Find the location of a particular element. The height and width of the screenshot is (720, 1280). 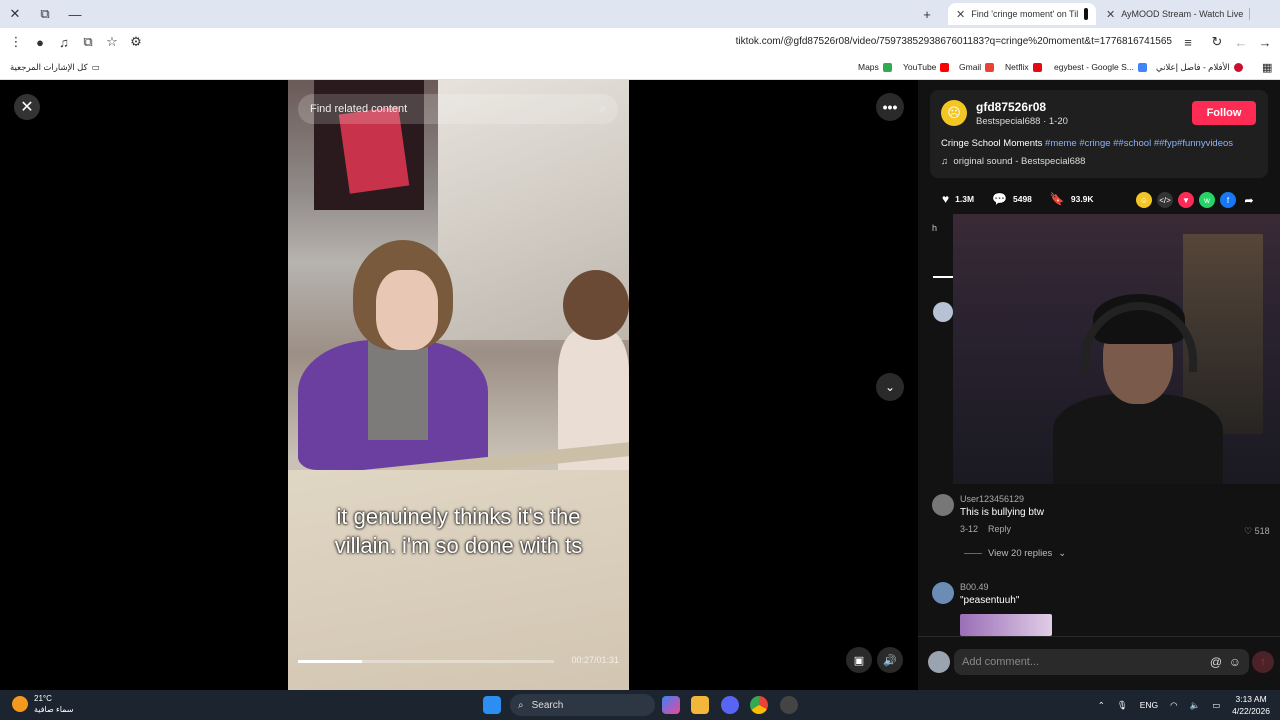

description-text: Cringe School Moments is located at coordinates (993, 143).